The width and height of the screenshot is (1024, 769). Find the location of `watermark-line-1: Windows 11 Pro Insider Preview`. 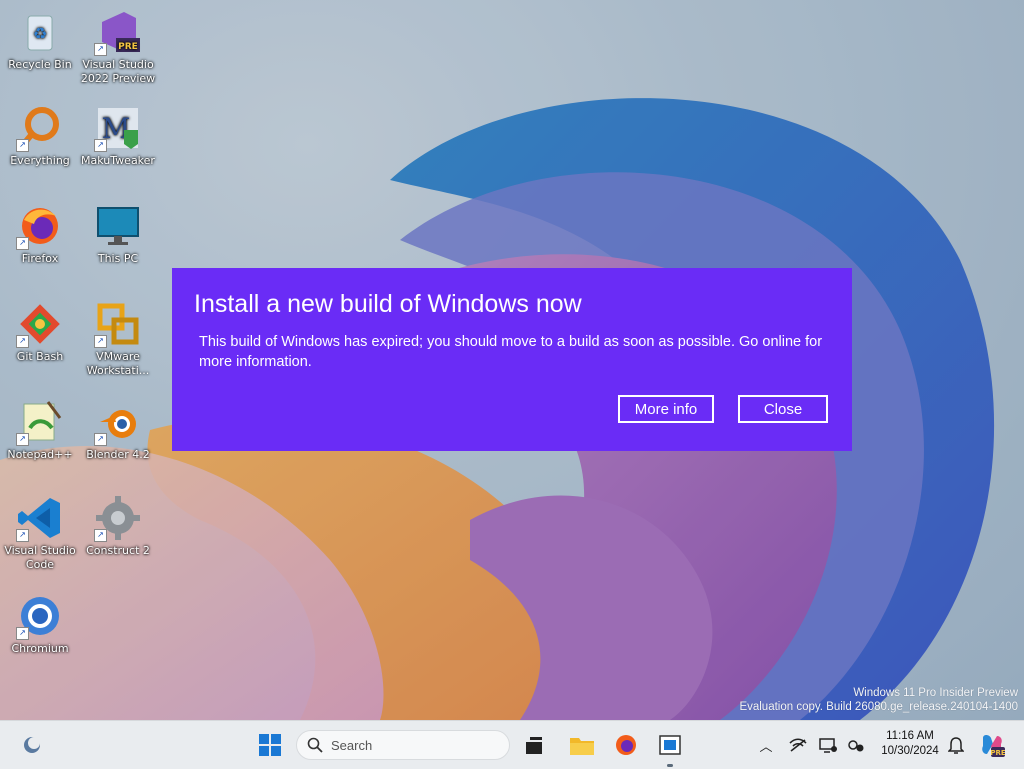

watermark-line-1: Windows 11 Pro Insider Preview is located at coordinates (935, 693).